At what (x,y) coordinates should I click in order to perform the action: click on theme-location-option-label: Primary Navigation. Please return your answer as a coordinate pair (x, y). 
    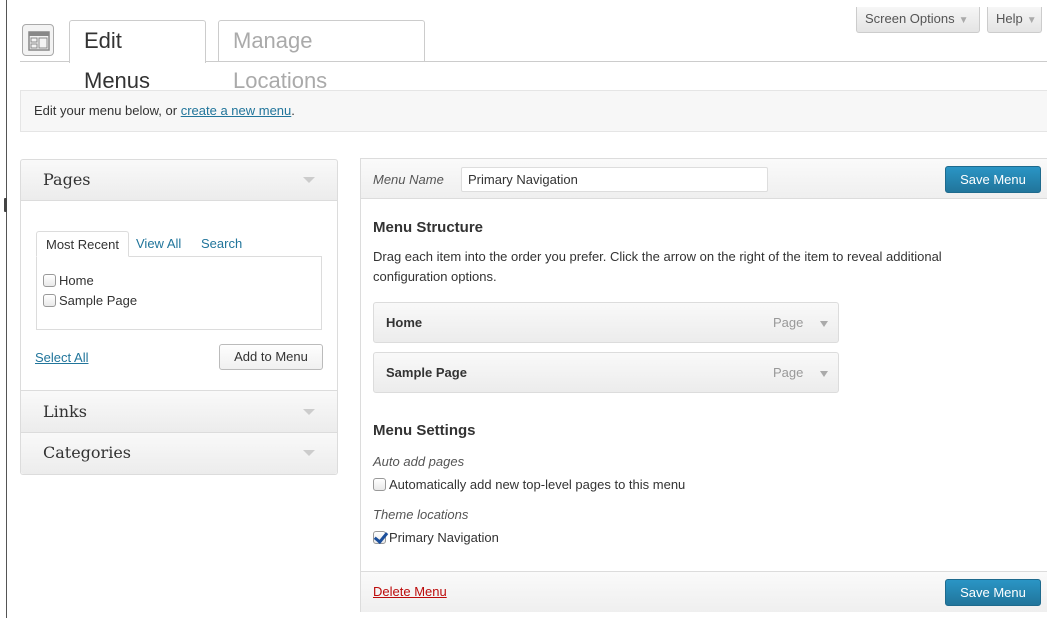
    Looking at the image, I should click on (444, 537).